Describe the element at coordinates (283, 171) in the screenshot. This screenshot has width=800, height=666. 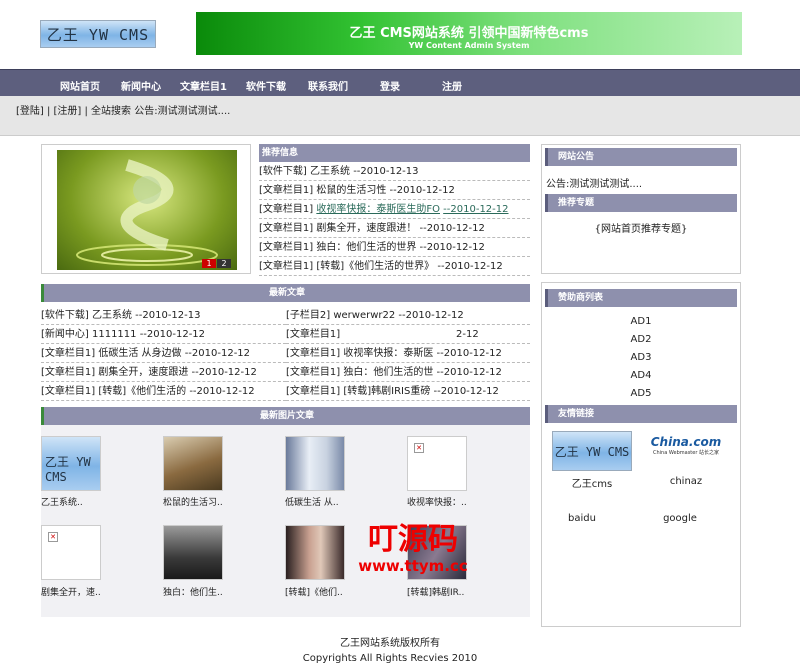
I see `recommend-item-category: [软件下载]` at that location.